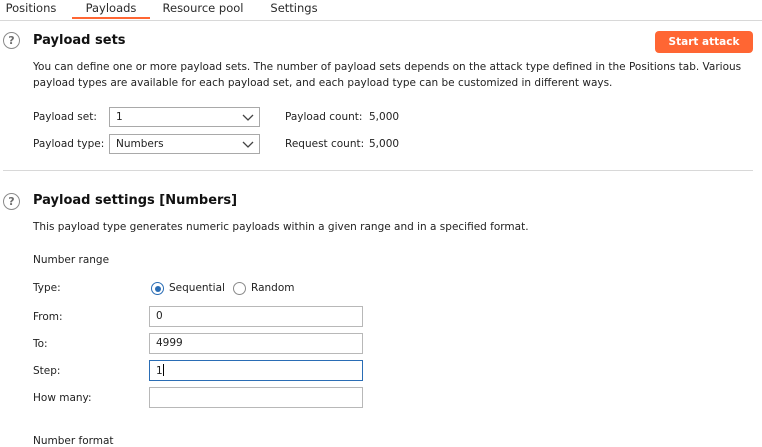  I want to click on payload-settings-title: Payload settings [Numbers], so click(135, 200).